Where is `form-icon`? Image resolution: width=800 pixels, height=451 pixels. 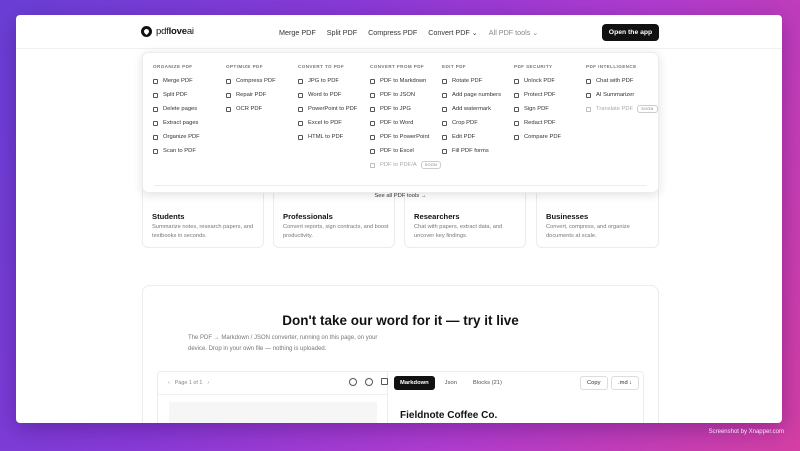 form-icon is located at coordinates (444, 151).